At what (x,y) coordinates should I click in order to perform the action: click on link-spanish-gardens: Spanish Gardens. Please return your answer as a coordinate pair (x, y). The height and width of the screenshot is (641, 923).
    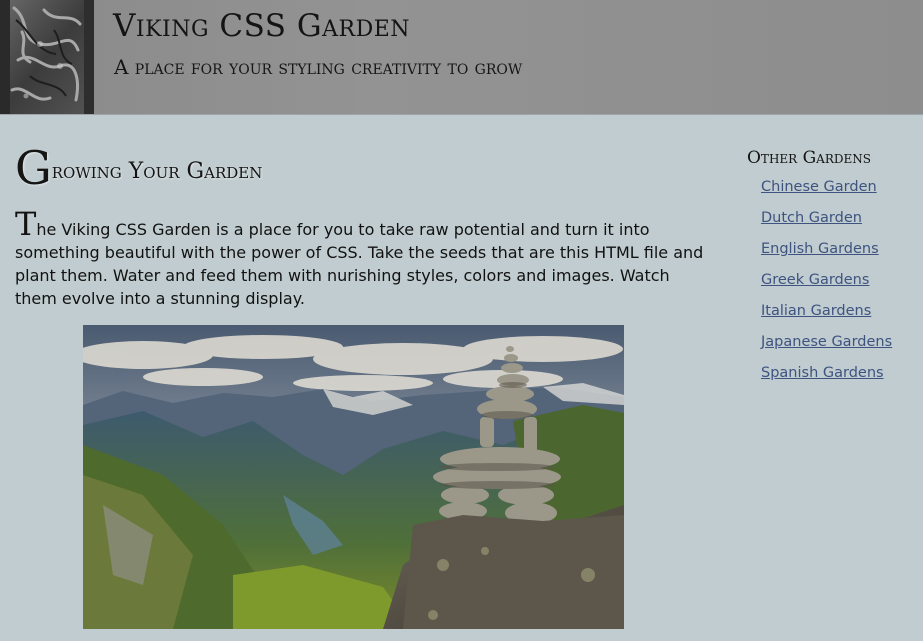
    Looking at the image, I should click on (822, 373).